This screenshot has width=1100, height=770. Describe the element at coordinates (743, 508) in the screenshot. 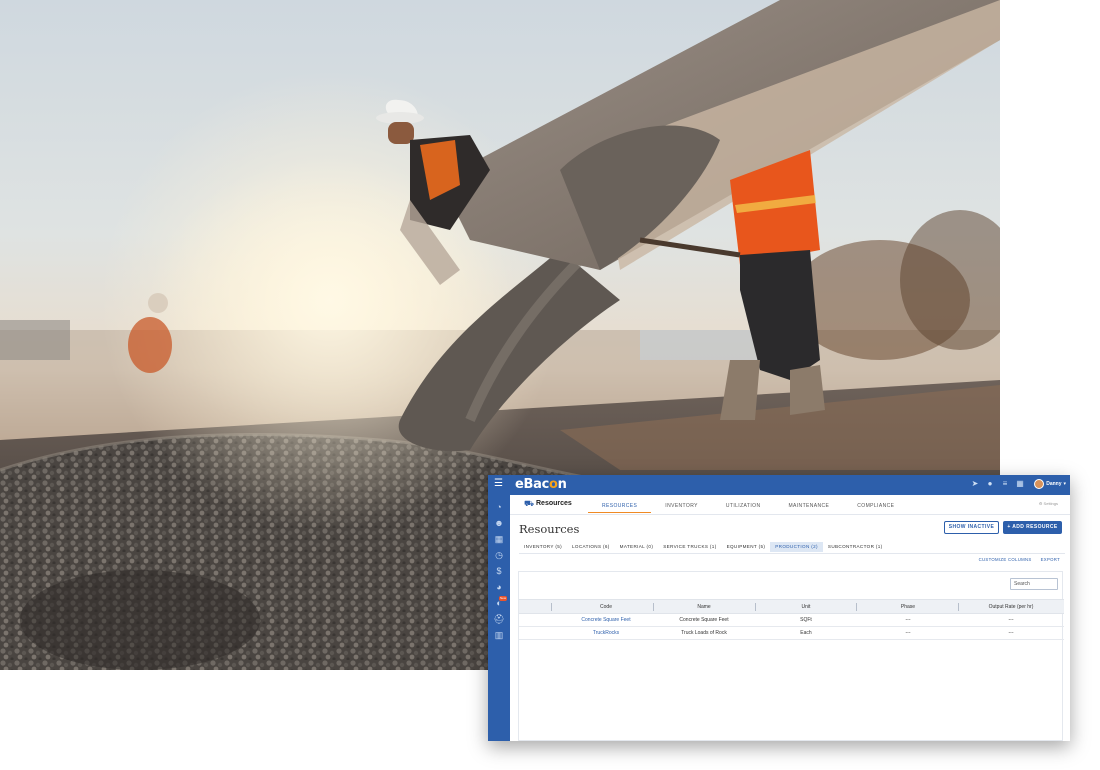

I see `tab-utilization: UTILIZATION` at that location.